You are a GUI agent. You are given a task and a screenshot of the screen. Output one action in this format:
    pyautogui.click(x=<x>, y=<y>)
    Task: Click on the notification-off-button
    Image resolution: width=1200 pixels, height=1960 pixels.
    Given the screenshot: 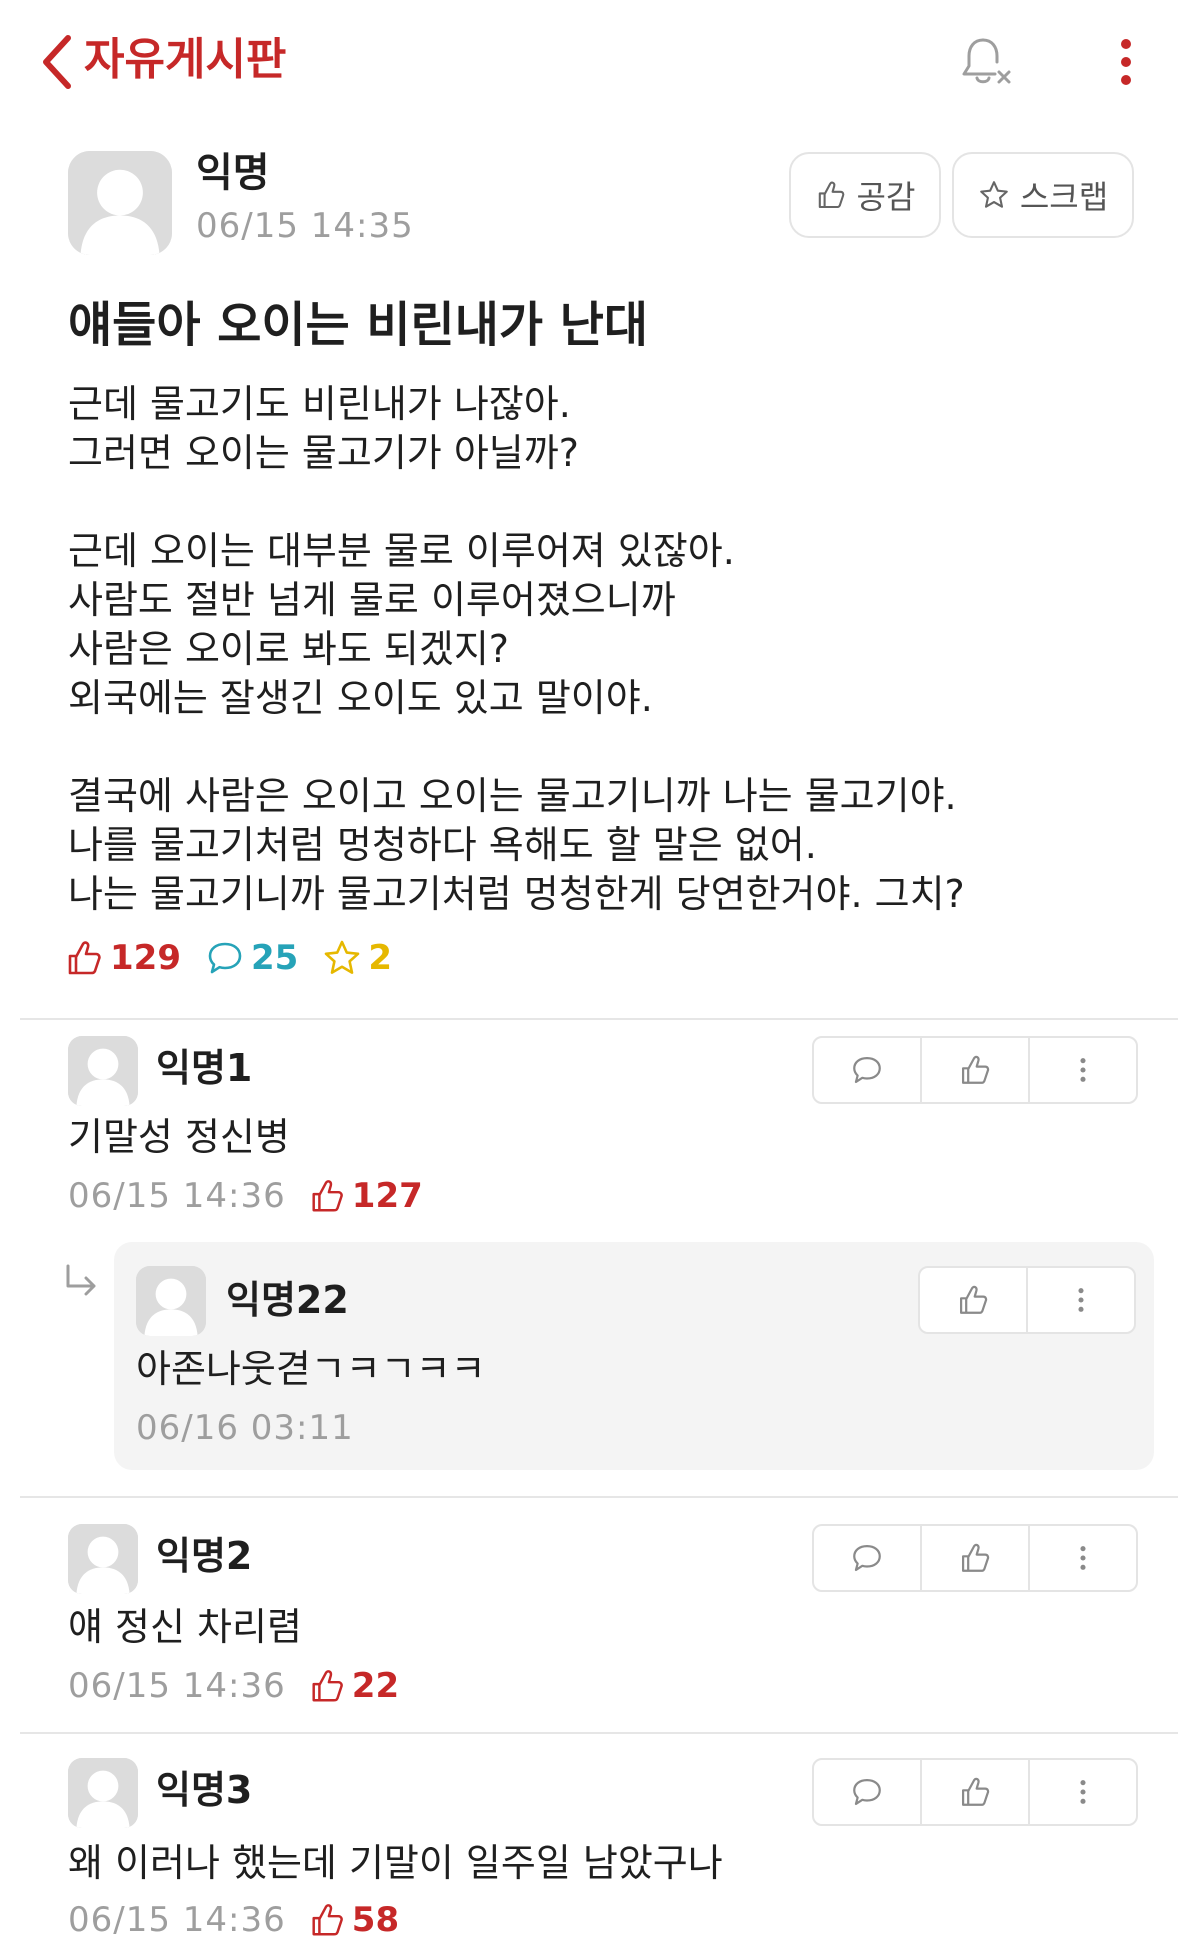 What is the action you would take?
    pyautogui.click(x=985, y=62)
    